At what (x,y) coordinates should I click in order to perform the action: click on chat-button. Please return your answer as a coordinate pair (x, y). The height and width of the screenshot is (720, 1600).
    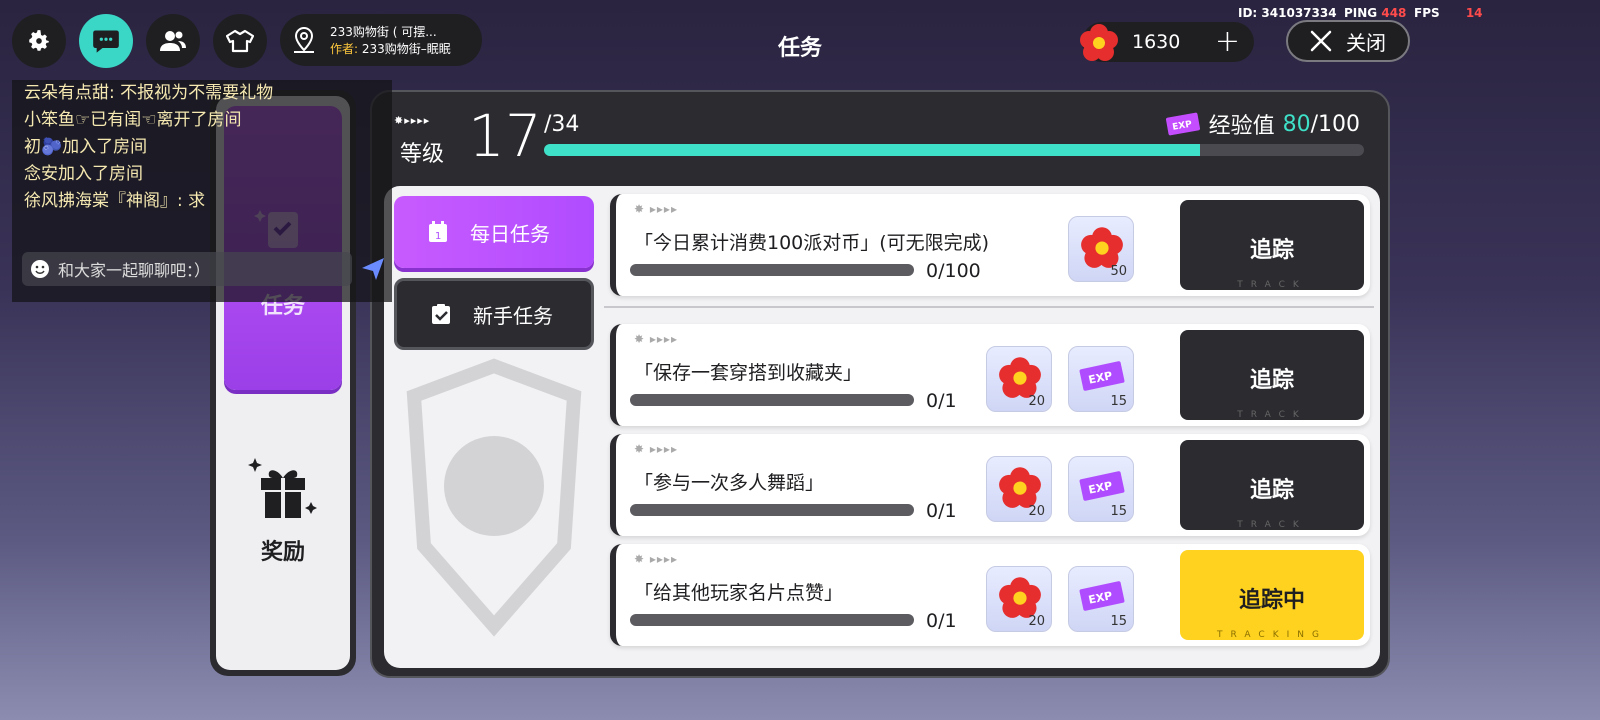
    Looking at the image, I should click on (106, 41).